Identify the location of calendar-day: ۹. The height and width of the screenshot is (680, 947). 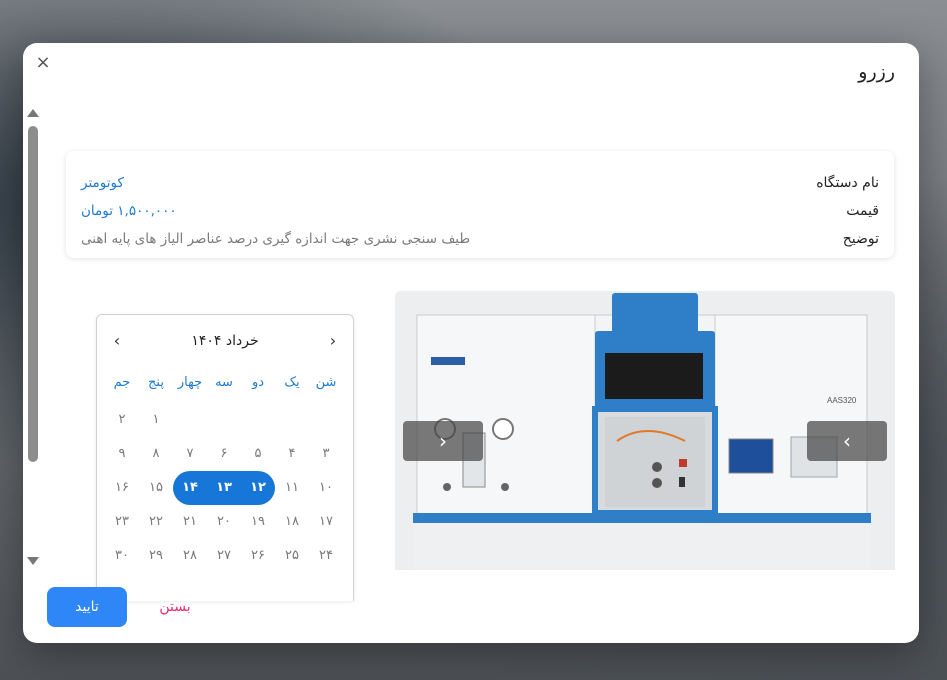
(122, 454).